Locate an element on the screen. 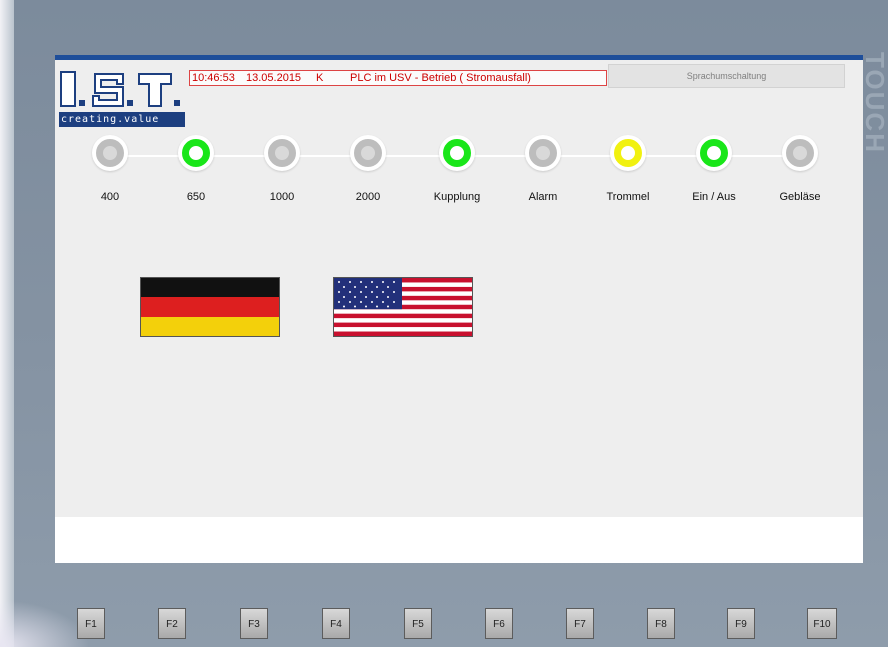 The width and height of the screenshot is (888, 647). company-logo: creating.value is located at coordinates (122, 97).